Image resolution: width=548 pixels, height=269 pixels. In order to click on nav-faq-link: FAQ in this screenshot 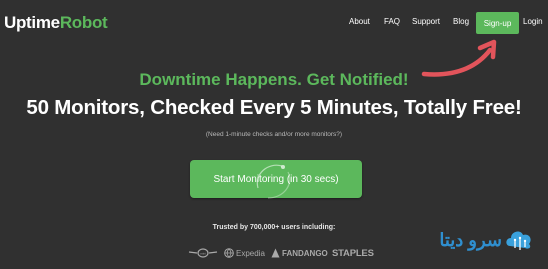, I will do `click(392, 21)`.